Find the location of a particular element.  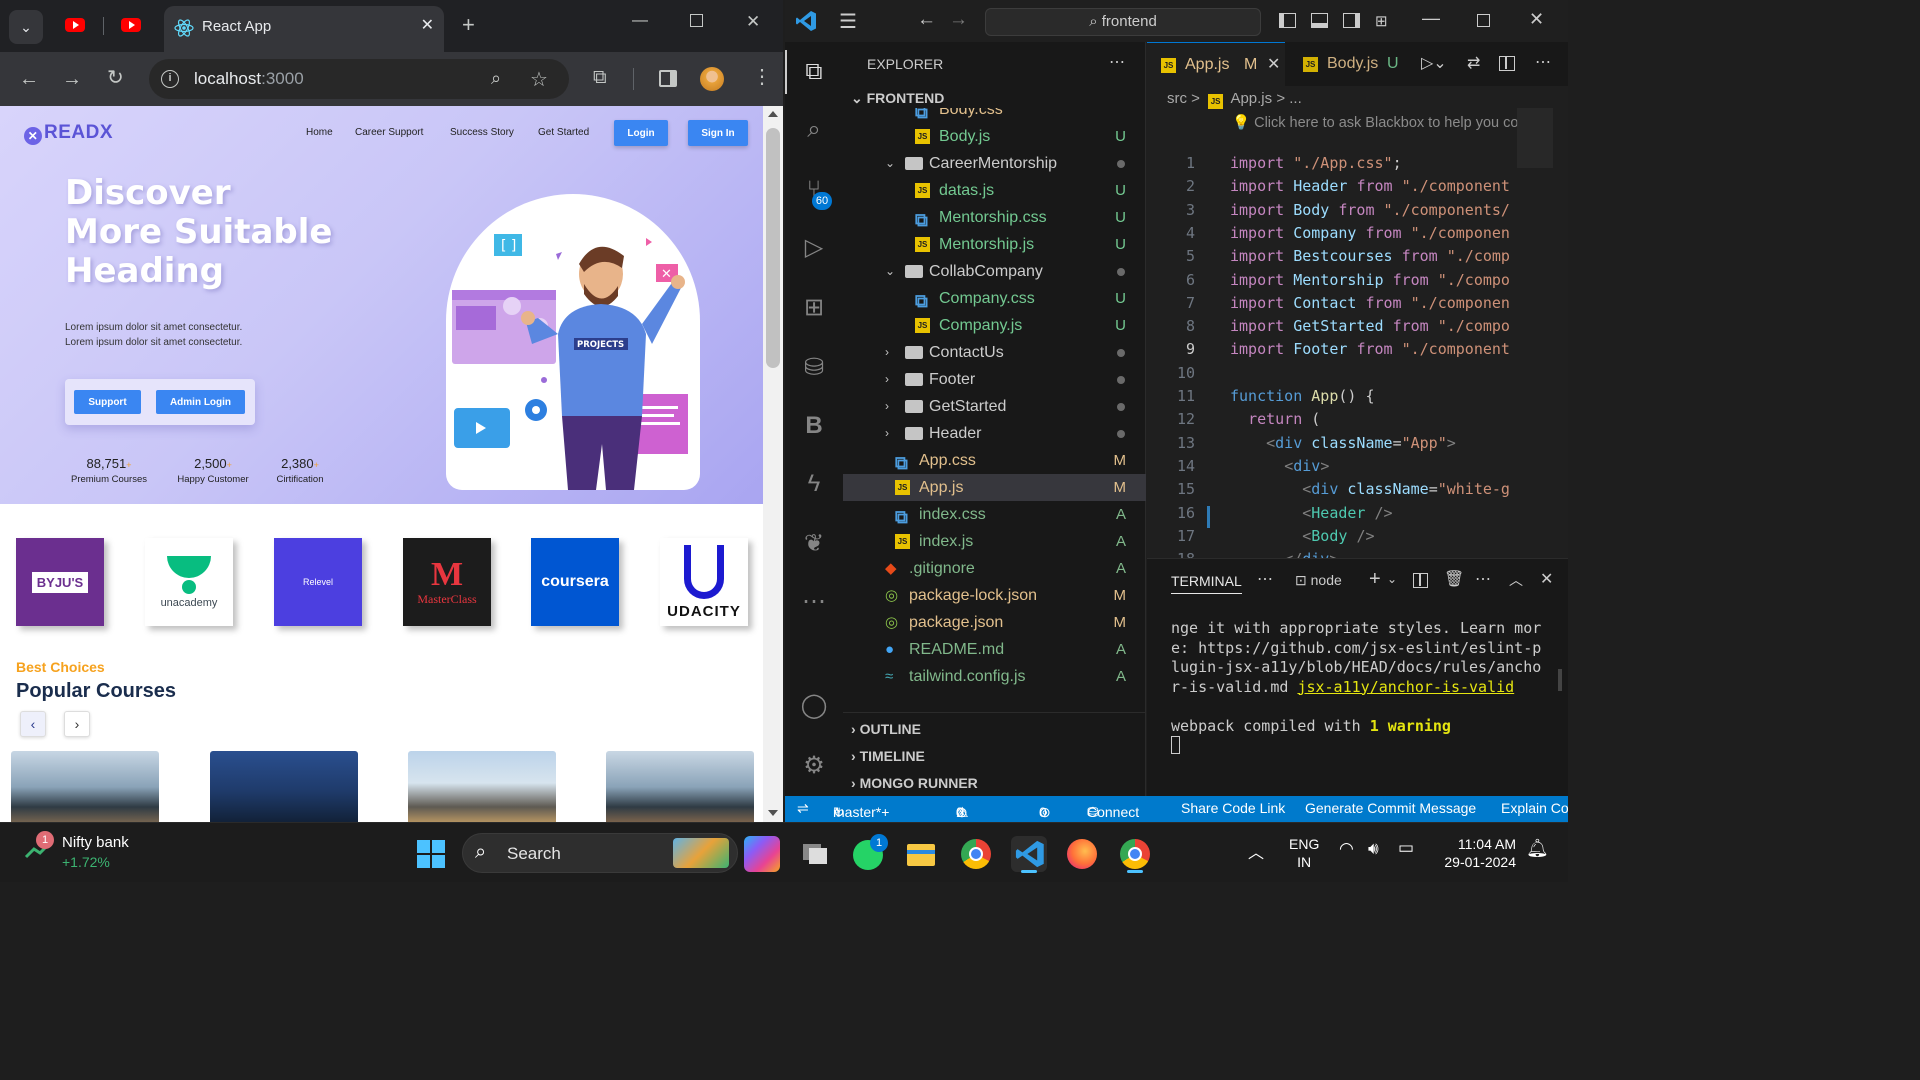

forward-icon: → is located at coordinates (72, 79).